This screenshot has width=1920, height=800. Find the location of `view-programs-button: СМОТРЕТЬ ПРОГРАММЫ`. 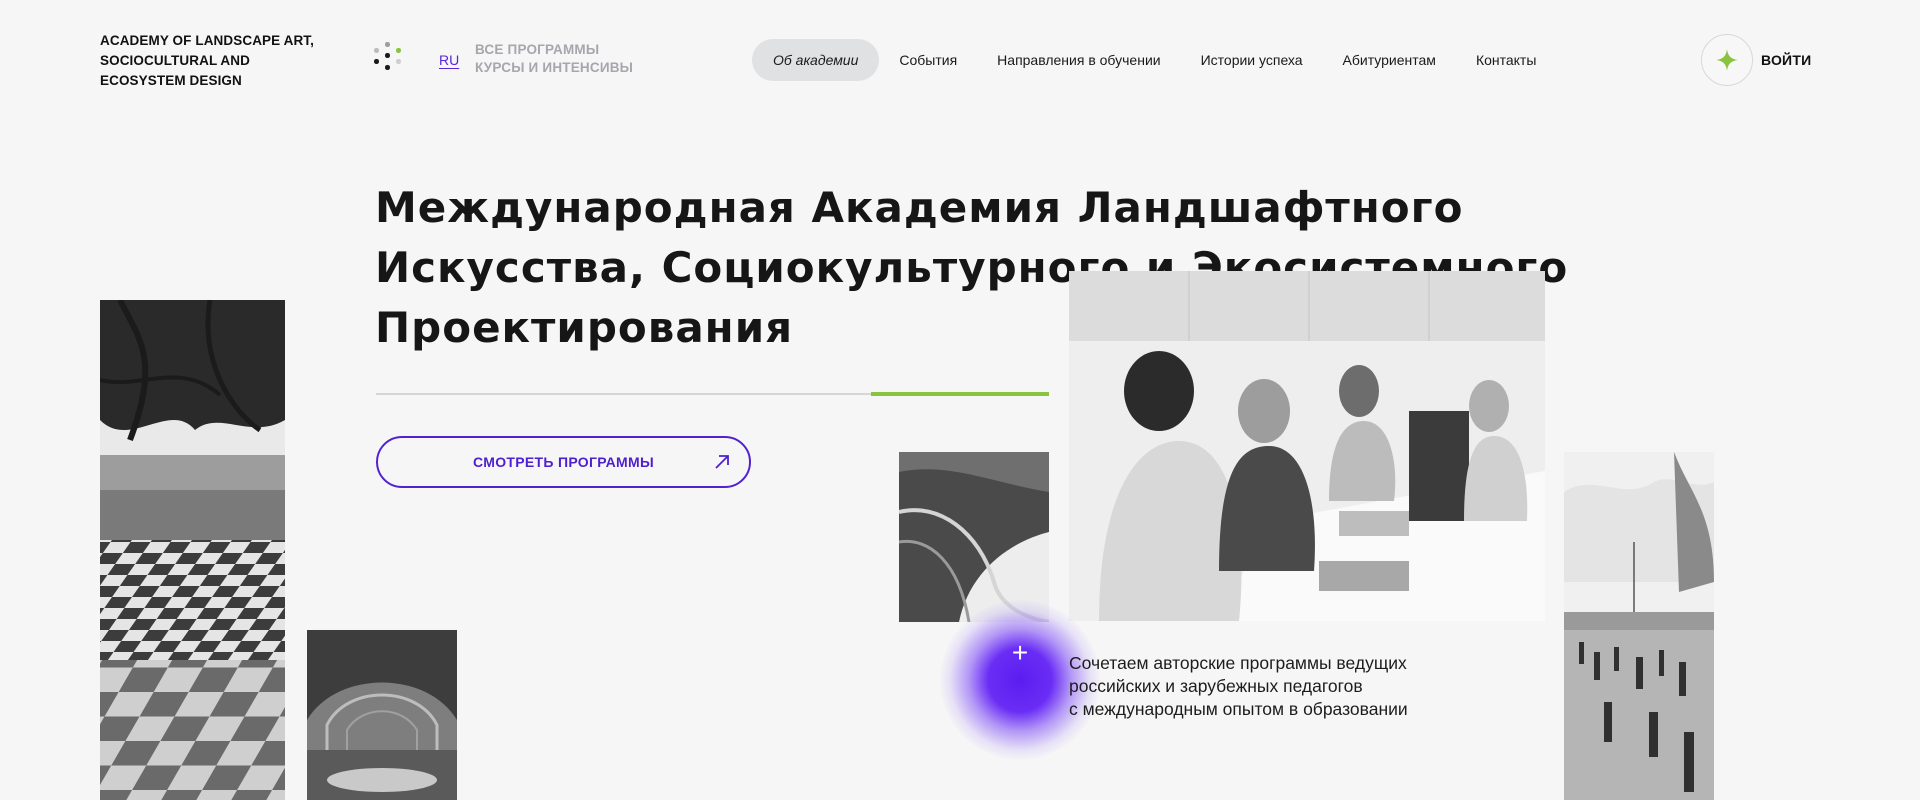

view-programs-button: СМОТРЕТЬ ПРОГРАММЫ is located at coordinates (563, 462).